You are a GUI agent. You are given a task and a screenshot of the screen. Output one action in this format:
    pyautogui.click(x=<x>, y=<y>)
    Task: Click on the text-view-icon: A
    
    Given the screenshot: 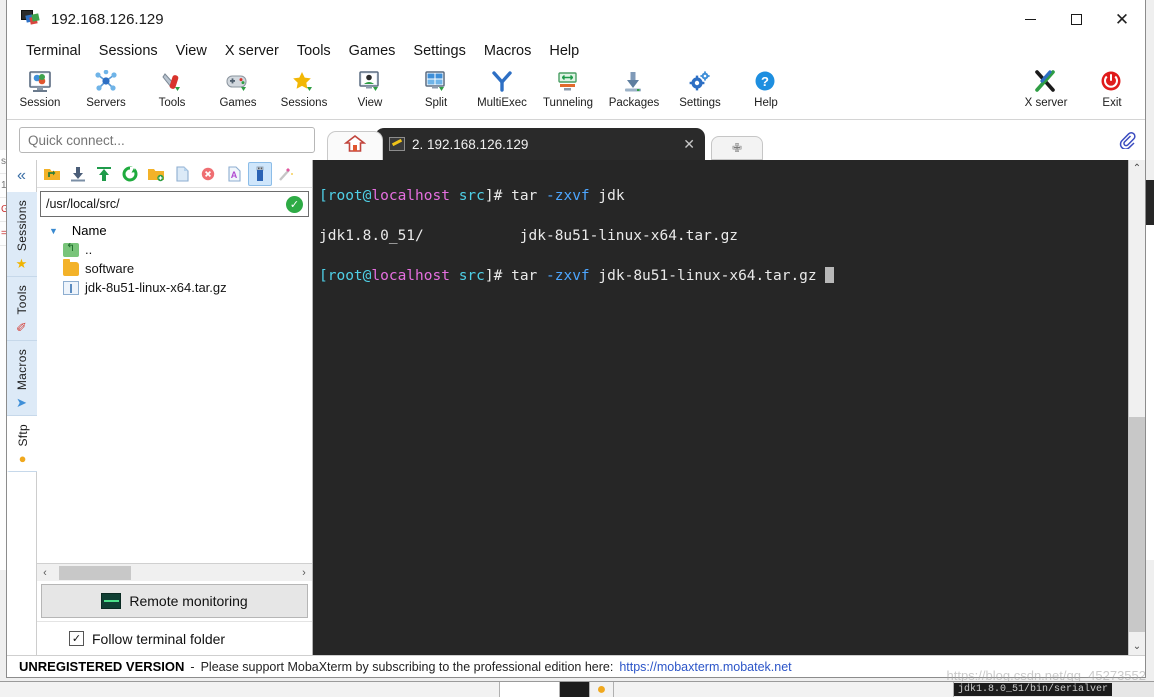 What is the action you would take?
    pyautogui.click(x=234, y=174)
    